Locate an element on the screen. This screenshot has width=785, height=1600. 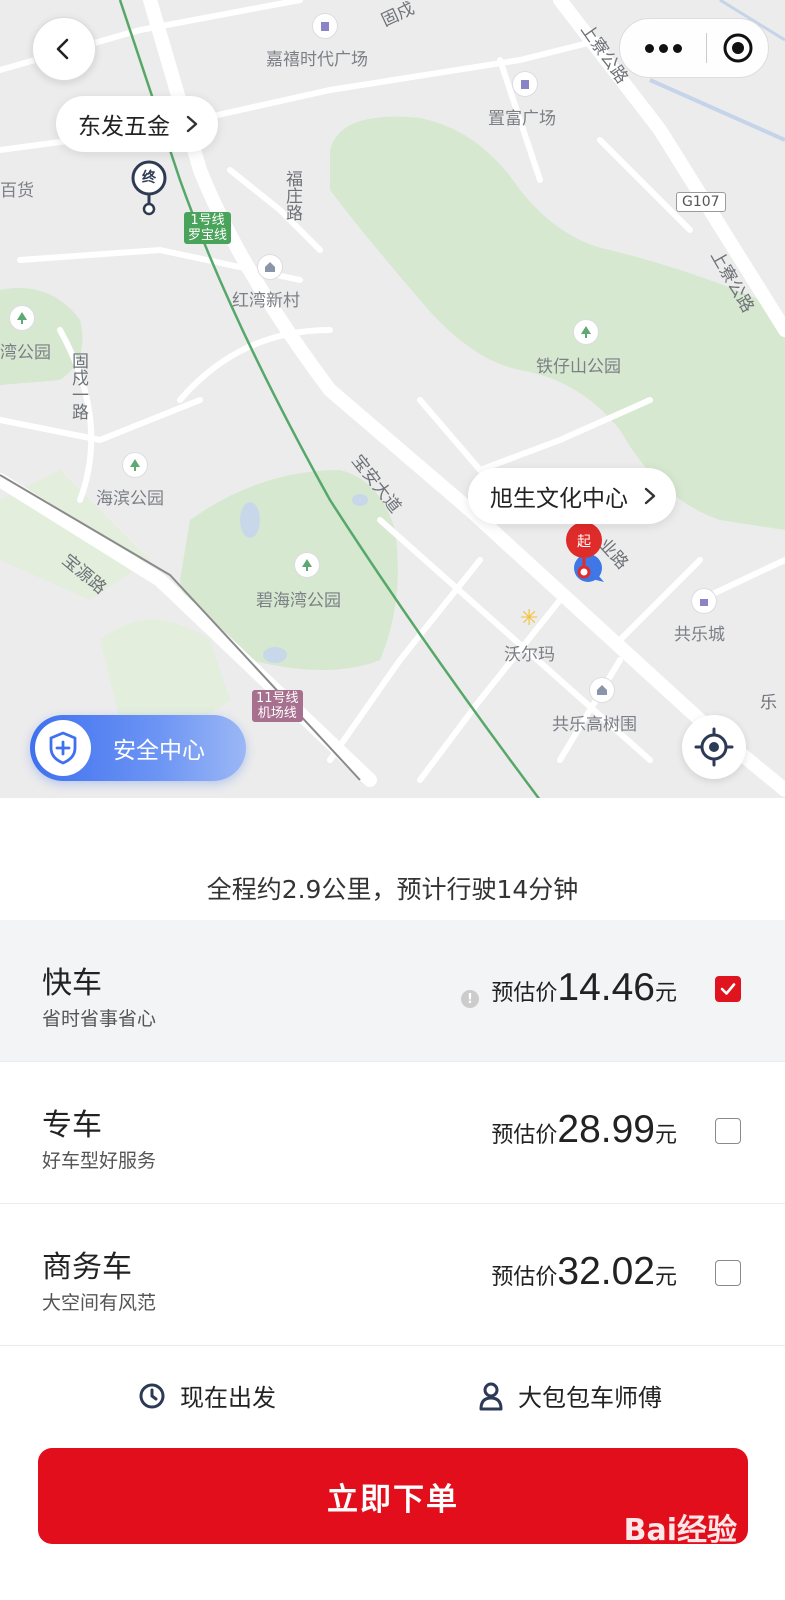
safety-center-button: 安全中心 is located at coordinates (138, 748).